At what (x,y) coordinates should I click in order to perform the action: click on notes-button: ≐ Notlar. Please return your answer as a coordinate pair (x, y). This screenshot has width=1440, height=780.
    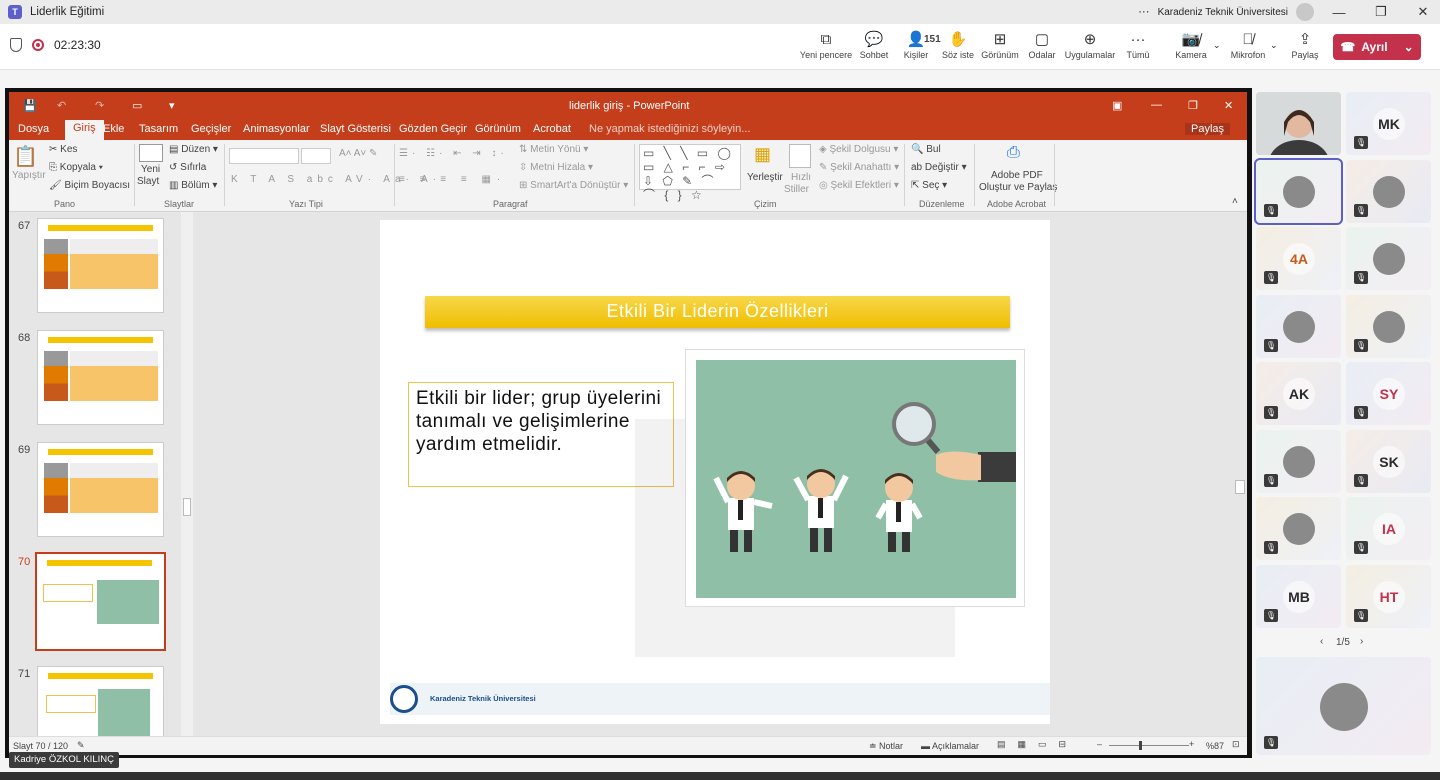
    Looking at the image, I should click on (886, 746).